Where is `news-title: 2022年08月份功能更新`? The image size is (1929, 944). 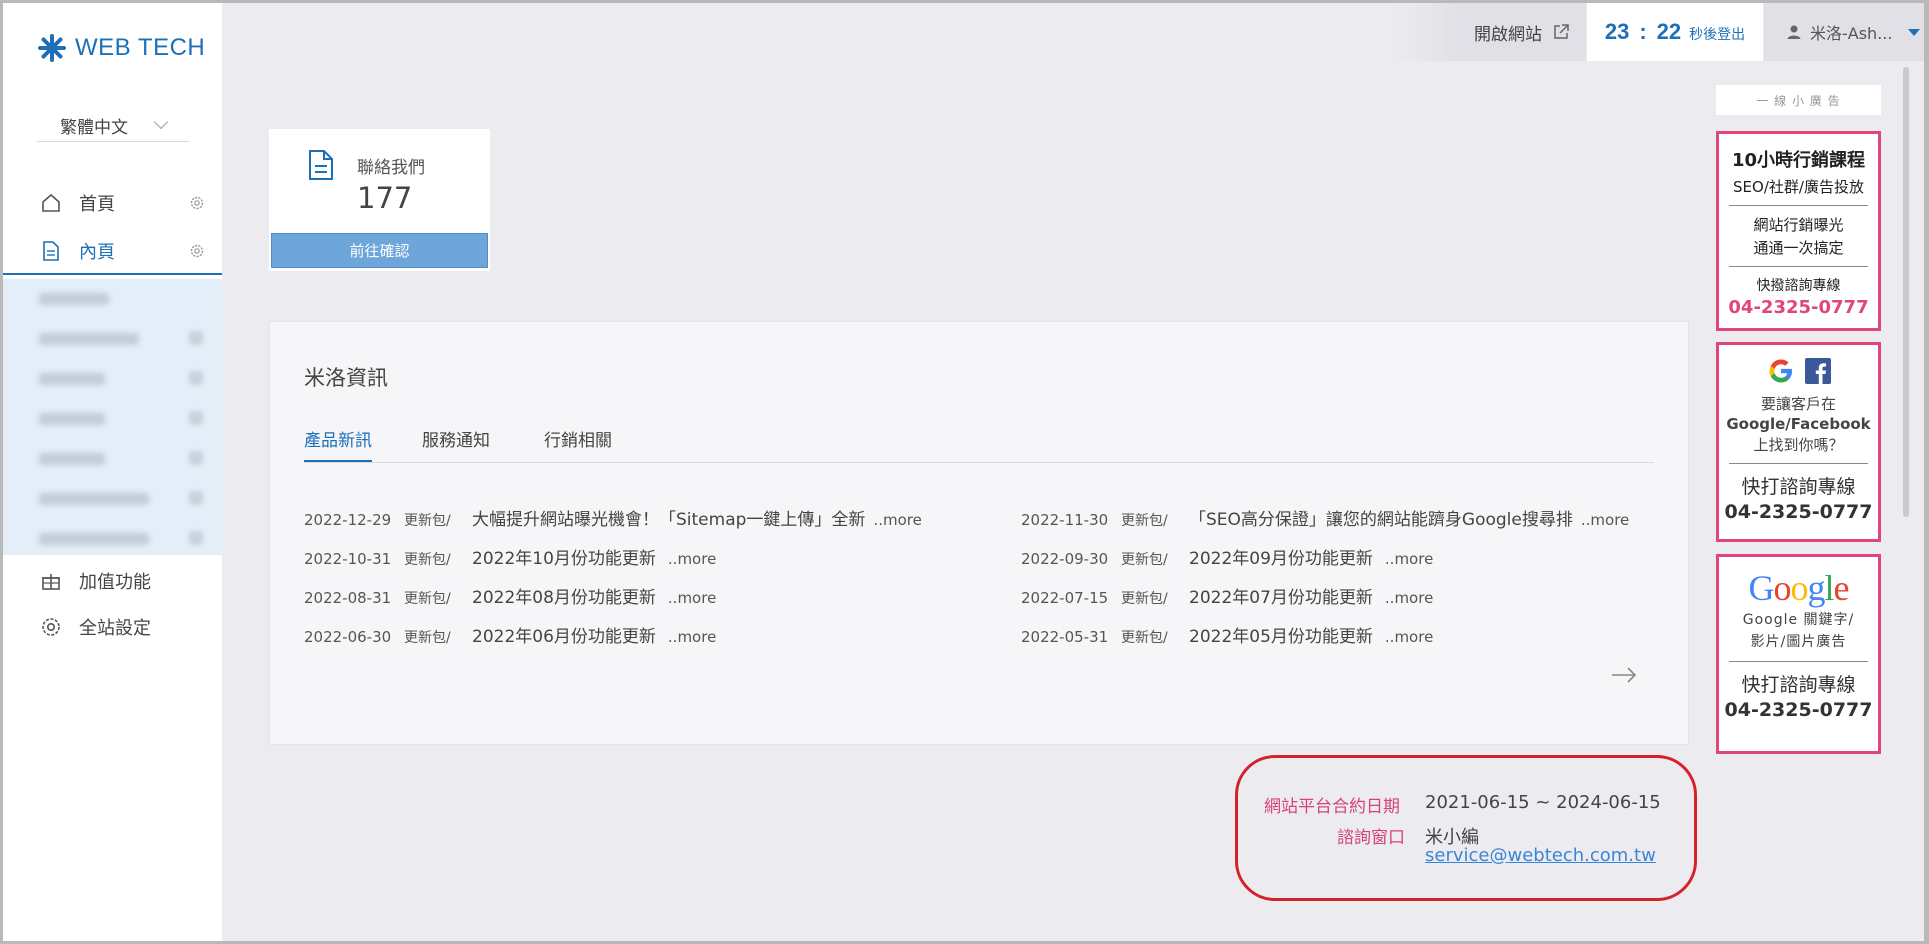 news-title: 2022年08月份功能更新 is located at coordinates (564, 595).